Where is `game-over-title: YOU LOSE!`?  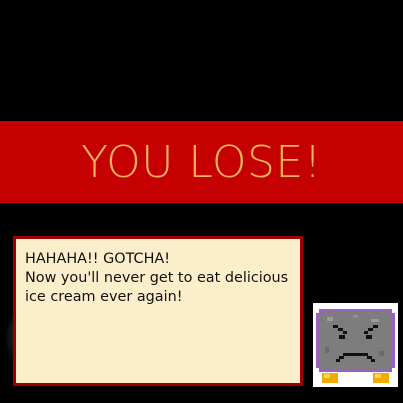
game-over-title: YOU LOSE! is located at coordinates (201, 162).